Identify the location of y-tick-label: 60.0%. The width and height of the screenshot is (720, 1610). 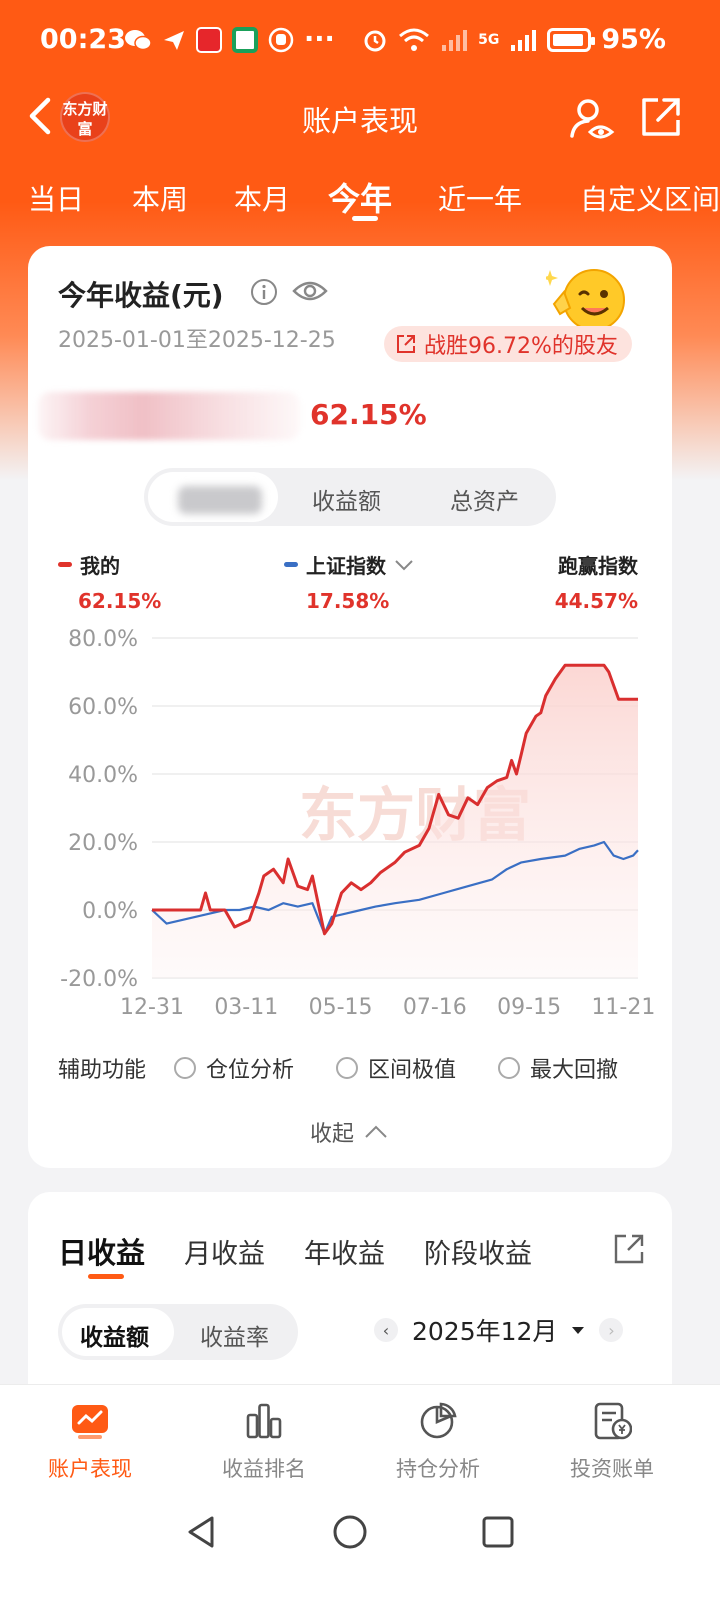
(103, 707).